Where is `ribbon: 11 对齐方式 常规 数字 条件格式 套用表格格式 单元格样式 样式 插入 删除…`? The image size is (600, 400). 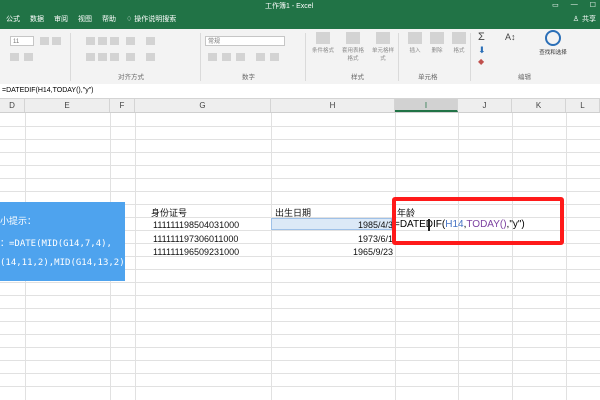
ribbon: 11 对齐方式 常规 数字 条件格式 套用表格格式 单元格样式 样式 插入 删除… is located at coordinates (300, 57).